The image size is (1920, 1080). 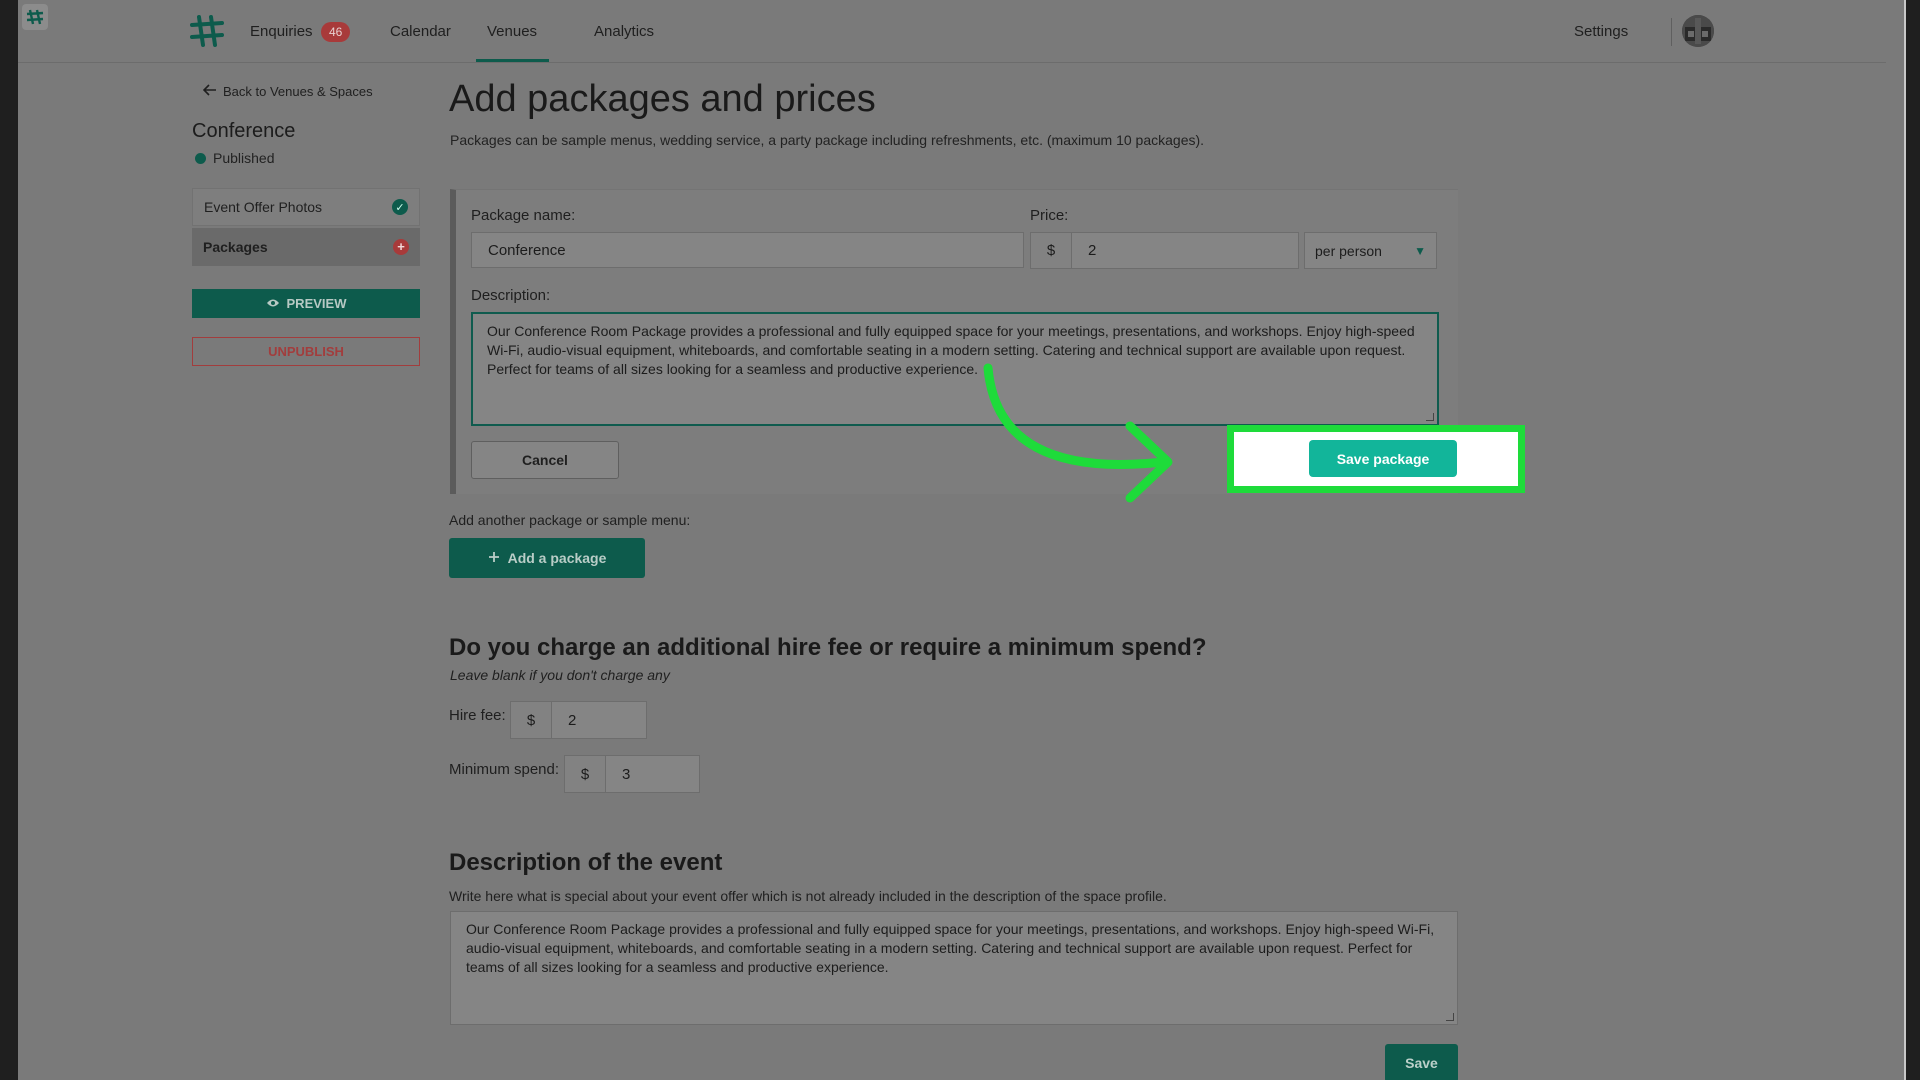 What do you see at coordinates (209, 91) in the screenshot?
I see `arrow-left-icon` at bounding box center [209, 91].